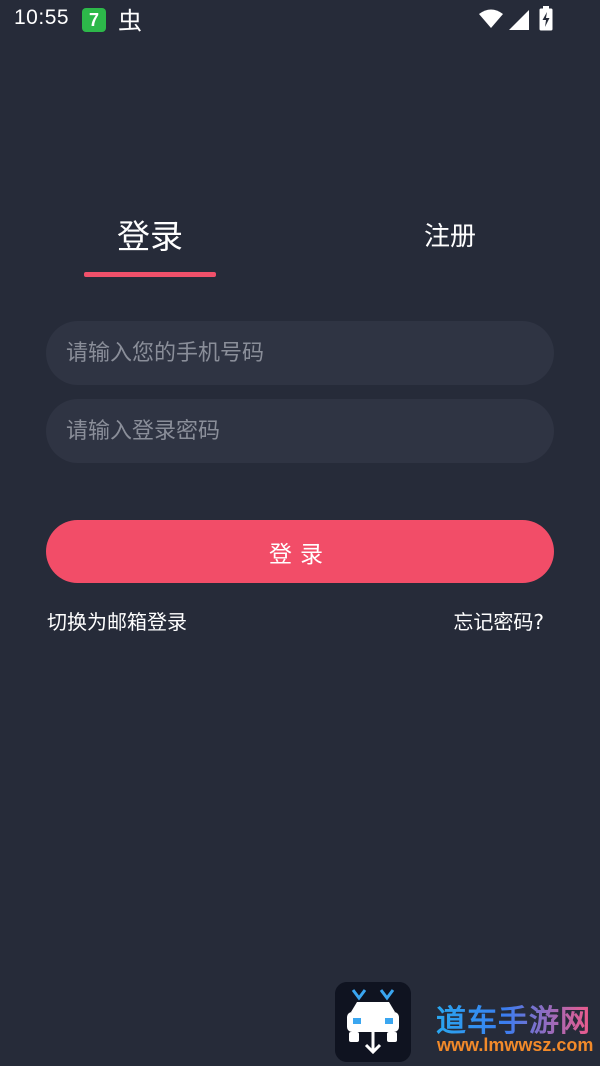 This screenshot has height=1066, width=600. I want to click on signal-icon, so click(519, 20).